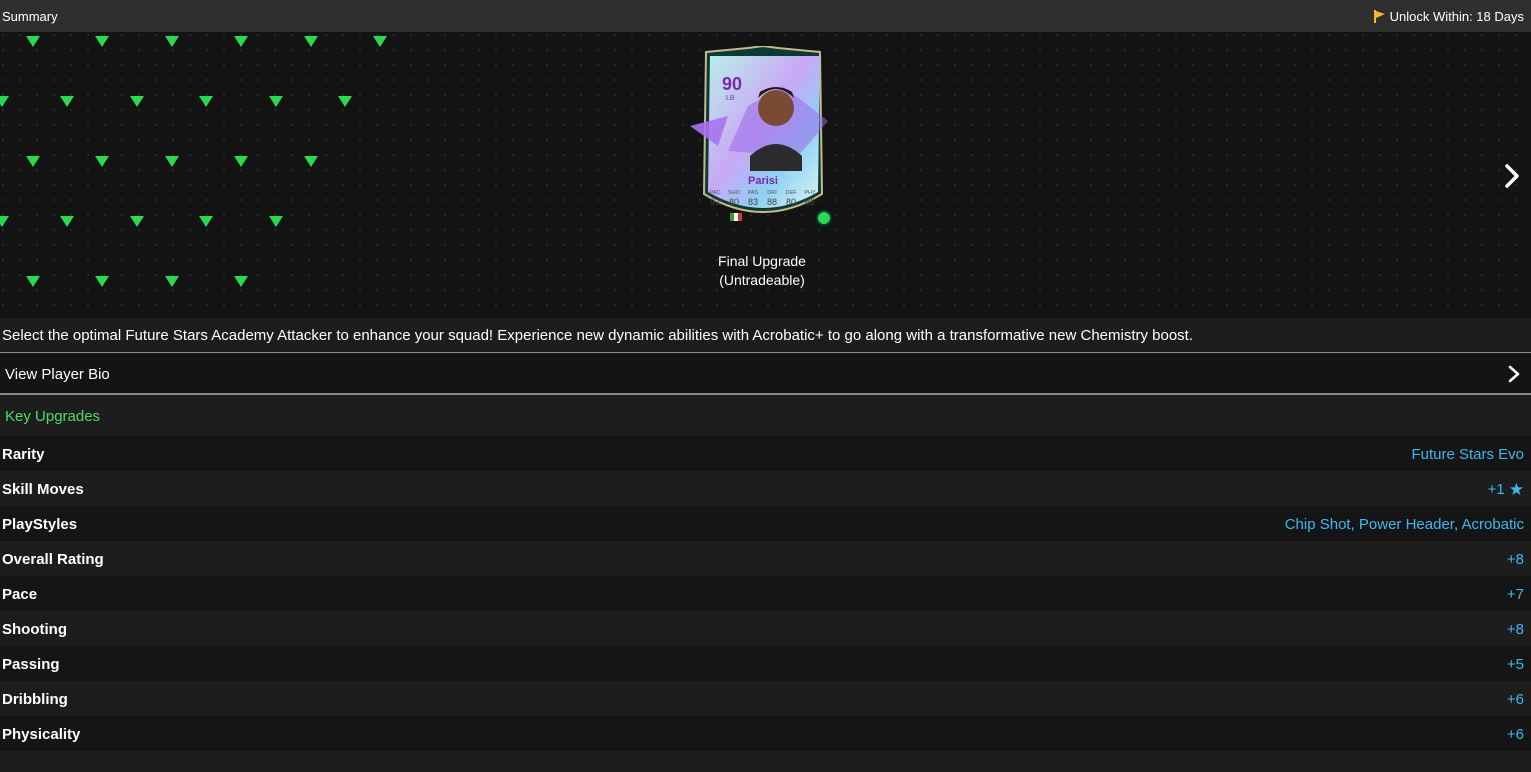 The width and height of the screenshot is (1531, 772). I want to click on card-caption: Final Upgrade (Untradeable), so click(762, 271).